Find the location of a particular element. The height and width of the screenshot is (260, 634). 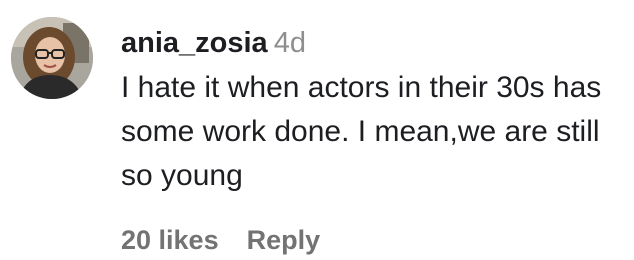

username: ania_zosia is located at coordinates (194, 43).